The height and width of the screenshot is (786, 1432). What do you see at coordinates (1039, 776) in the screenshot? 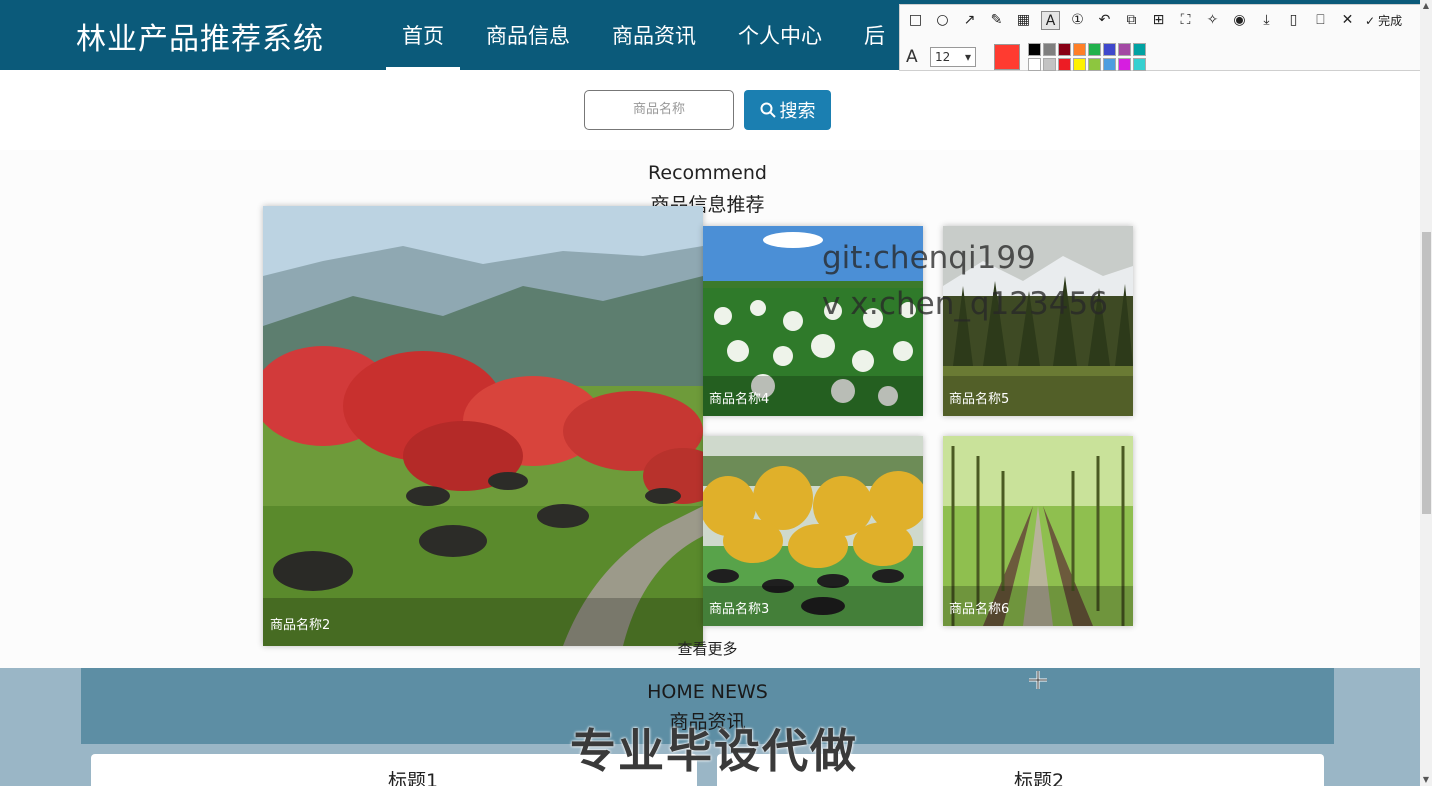
I see `news-item-title: 标题2` at bounding box center [1039, 776].